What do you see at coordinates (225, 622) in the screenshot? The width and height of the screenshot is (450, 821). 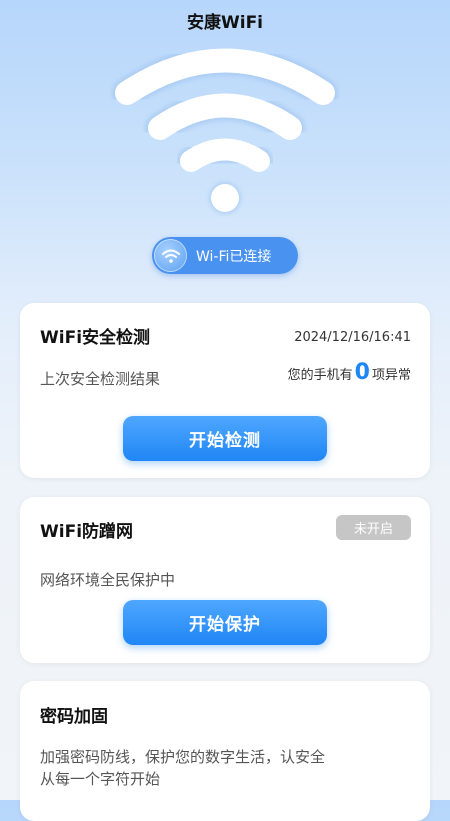 I see `start-protect-button: 开始保护` at bounding box center [225, 622].